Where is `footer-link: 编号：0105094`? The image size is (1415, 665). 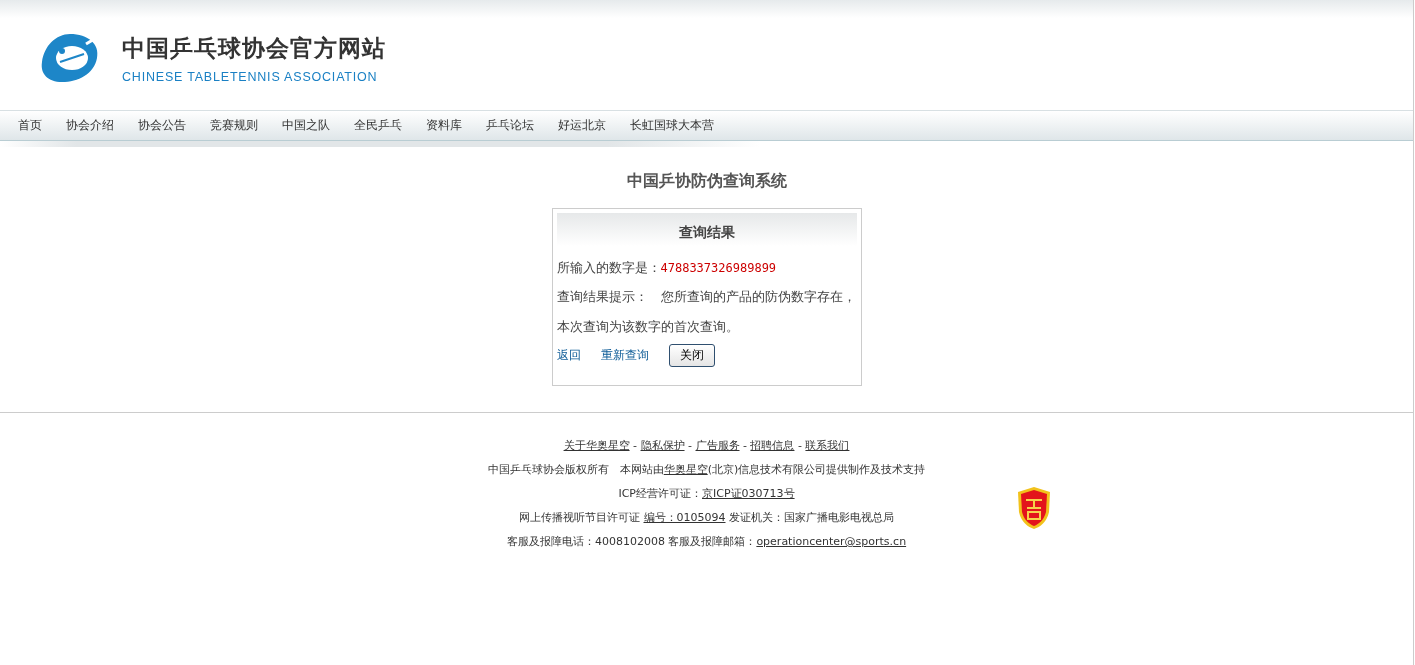 footer-link: 编号：0105094 is located at coordinates (684, 517).